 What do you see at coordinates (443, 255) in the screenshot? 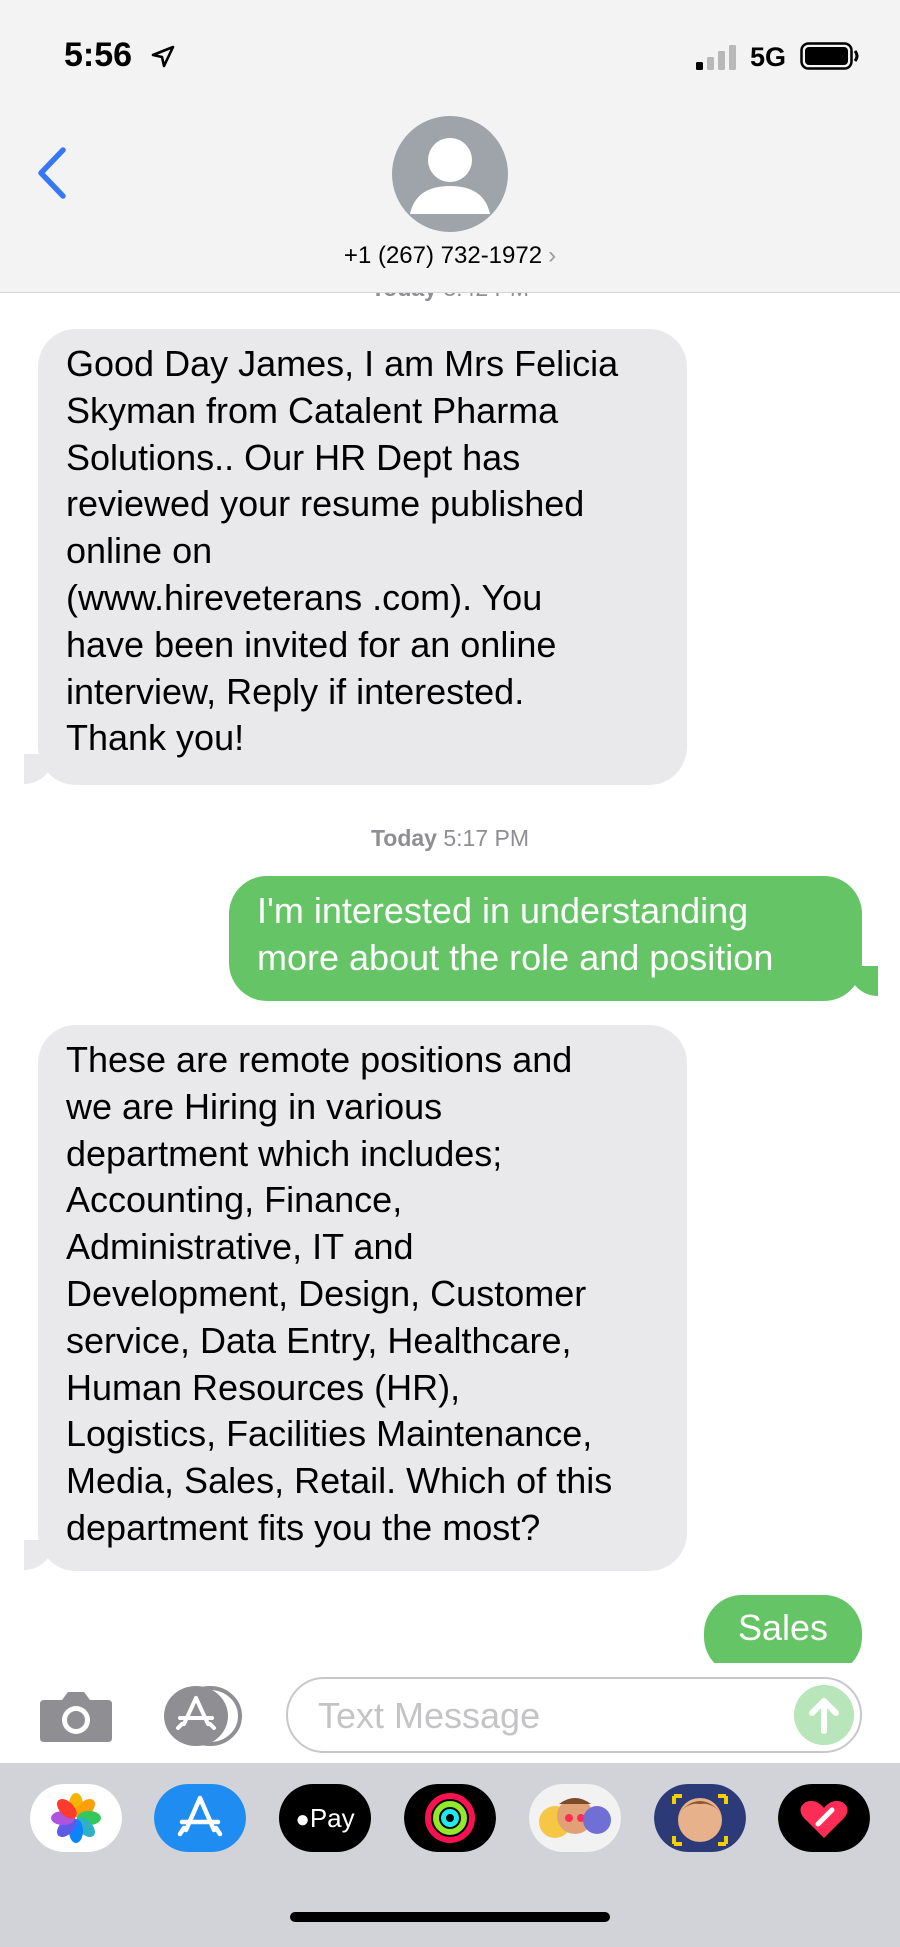
I see `contact-number: +1 (267) 732-1972` at bounding box center [443, 255].